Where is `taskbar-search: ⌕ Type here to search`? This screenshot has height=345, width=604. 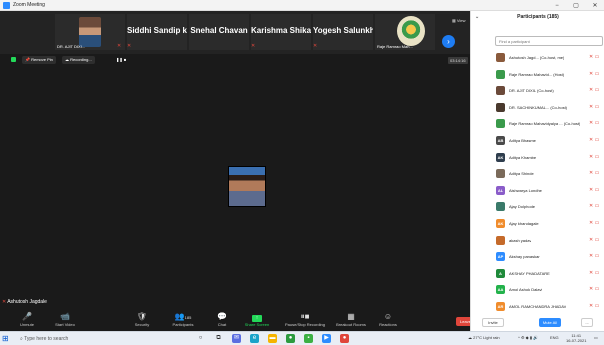 taskbar-search: ⌕ Type here to search is located at coordinates (93, 339).